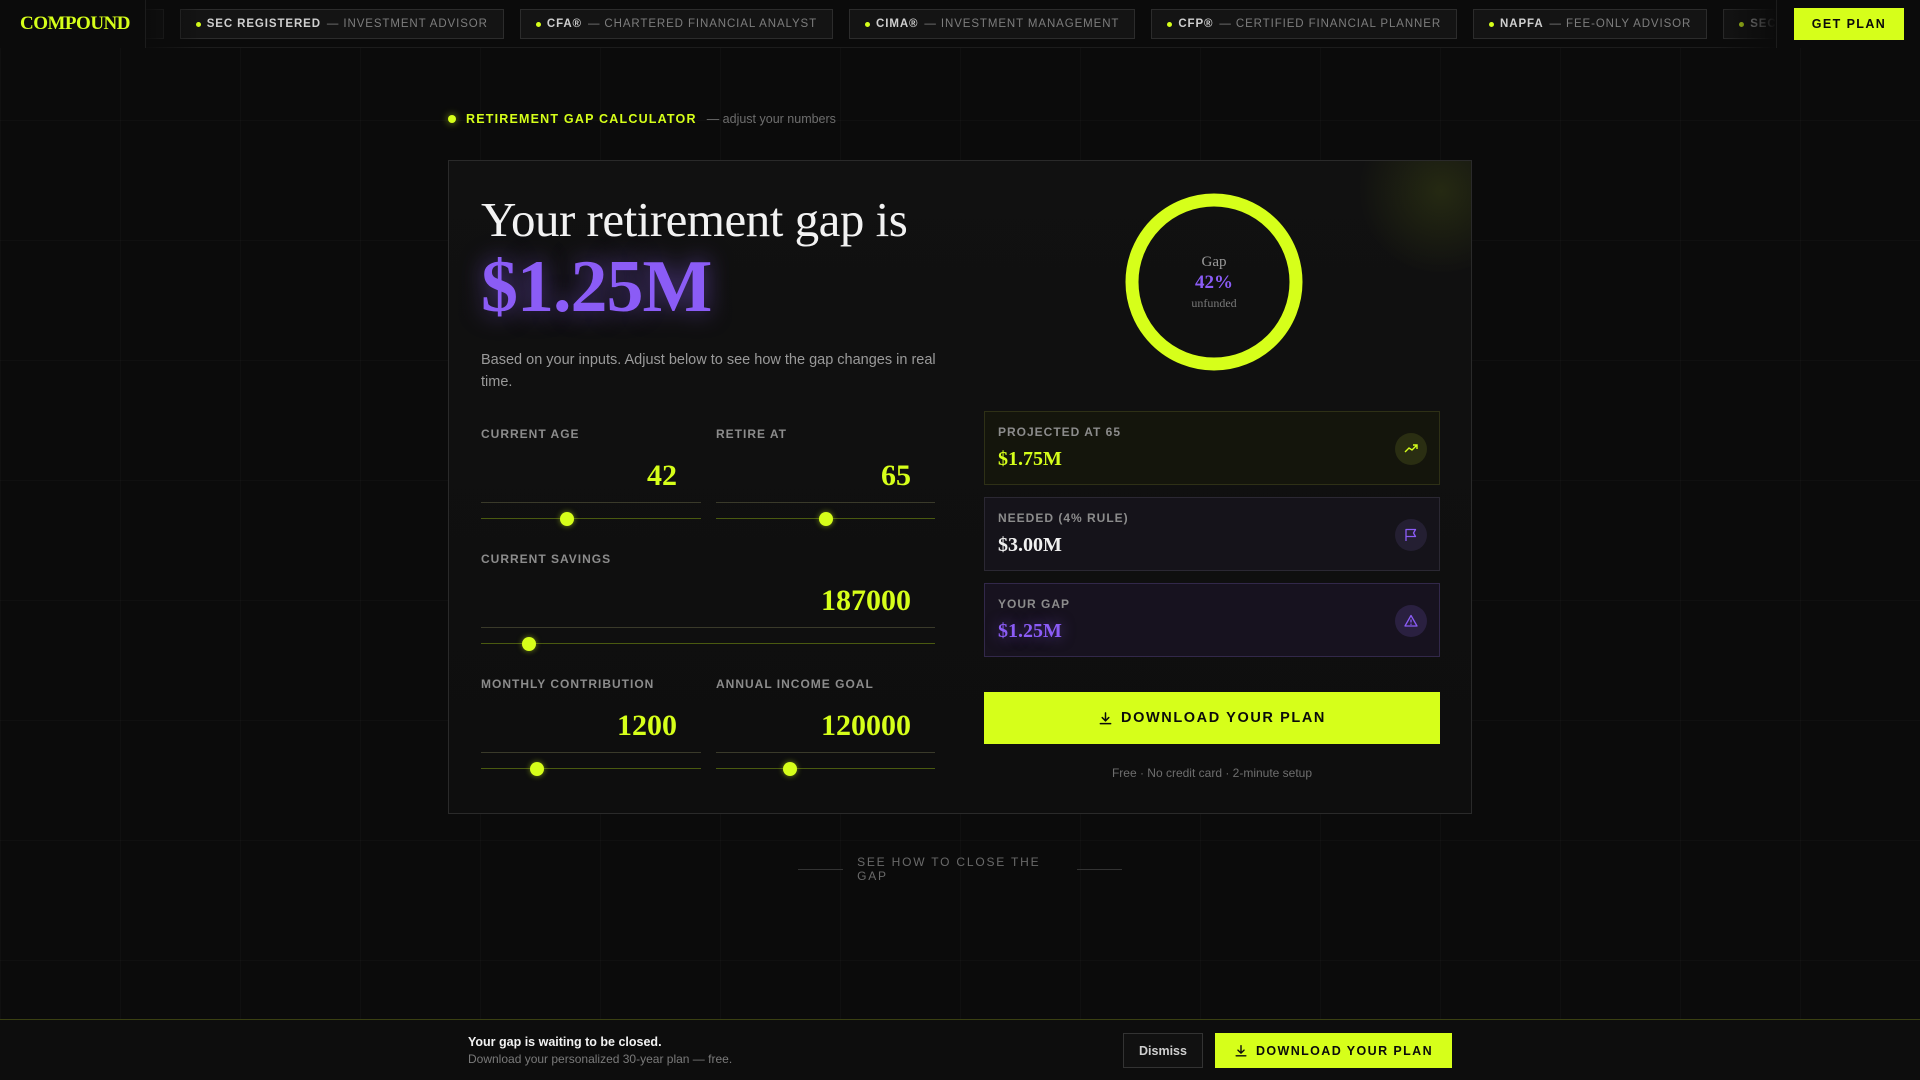  What do you see at coordinates (596, 287) in the screenshot?
I see `gap-amount: $1.25M` at bounding box center [596, 287].